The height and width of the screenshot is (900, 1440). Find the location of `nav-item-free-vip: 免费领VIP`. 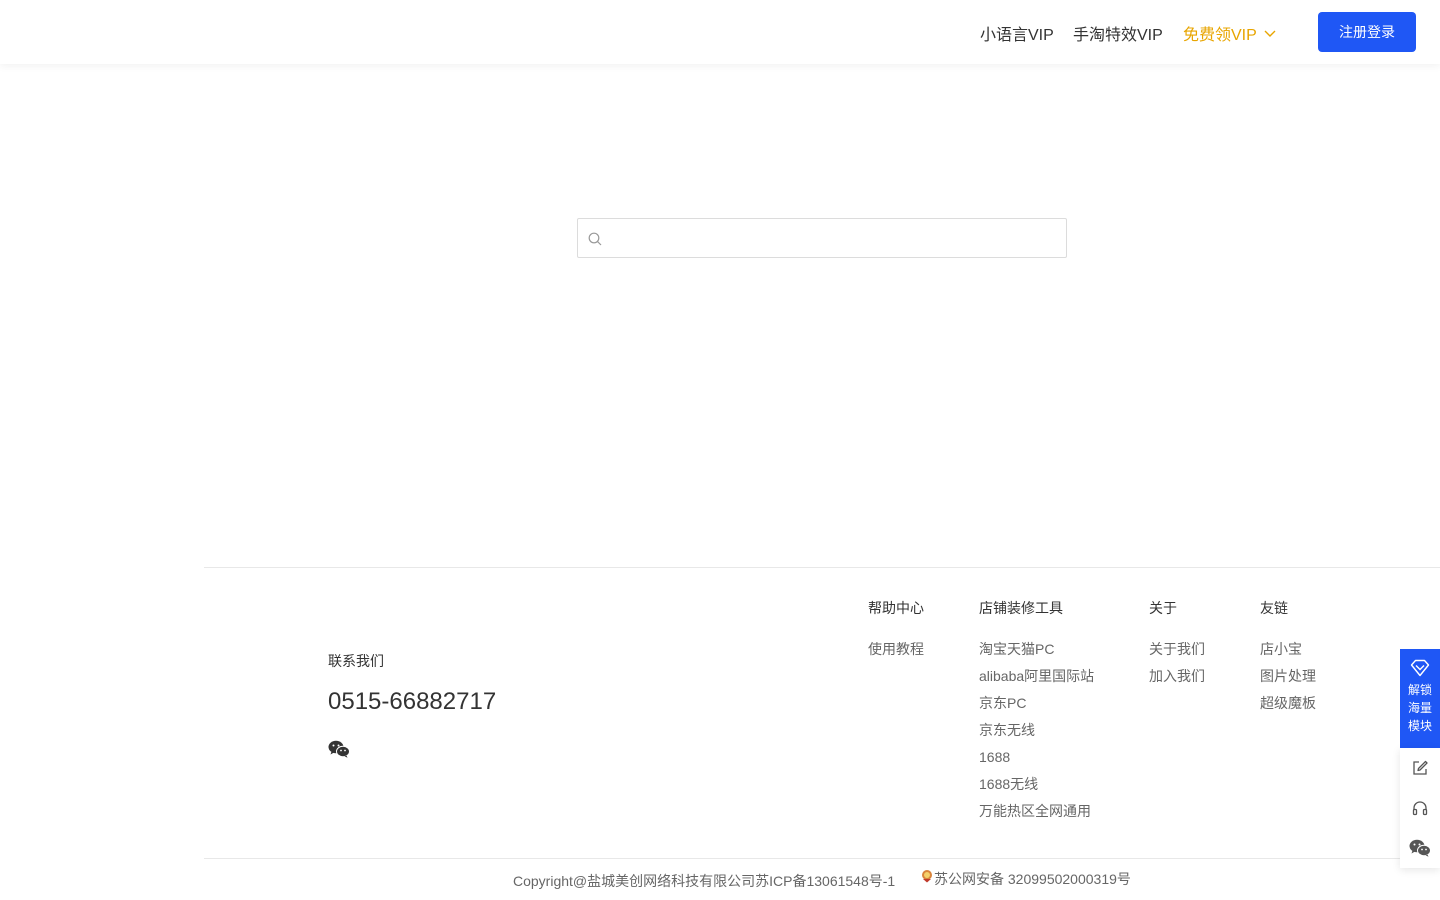

nav-item-free-vip: 免费领VIP is located at coordinates (1230, 33).